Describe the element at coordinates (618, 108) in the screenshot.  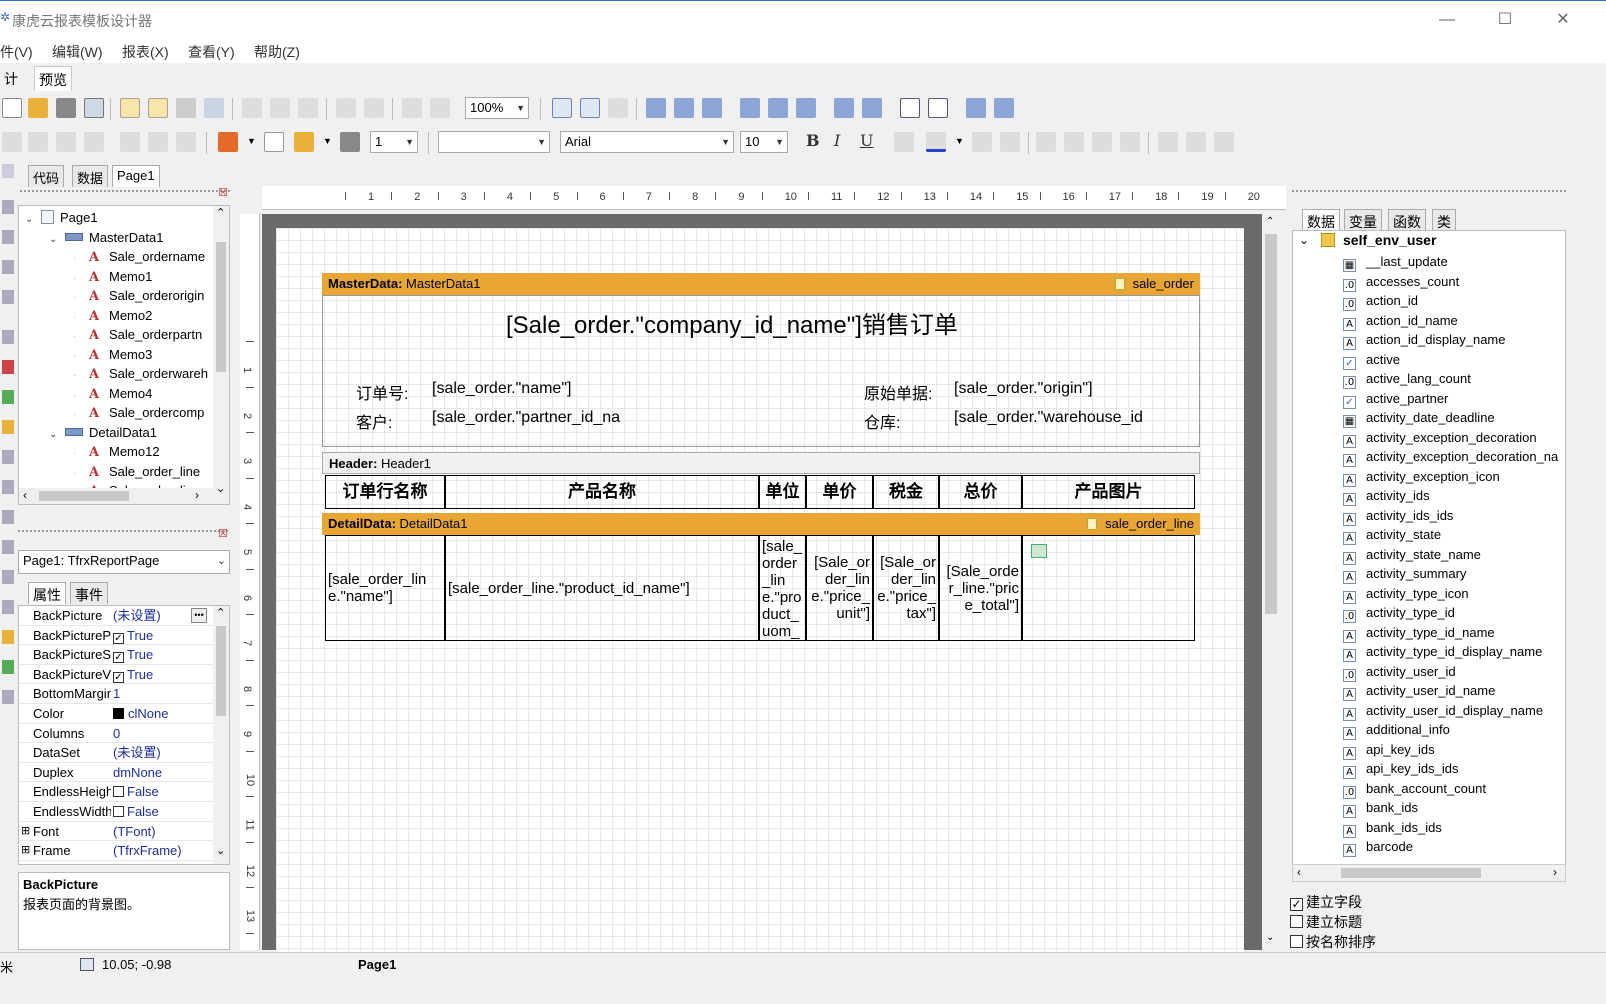
I see `fit-to-grid-icon` at that location.